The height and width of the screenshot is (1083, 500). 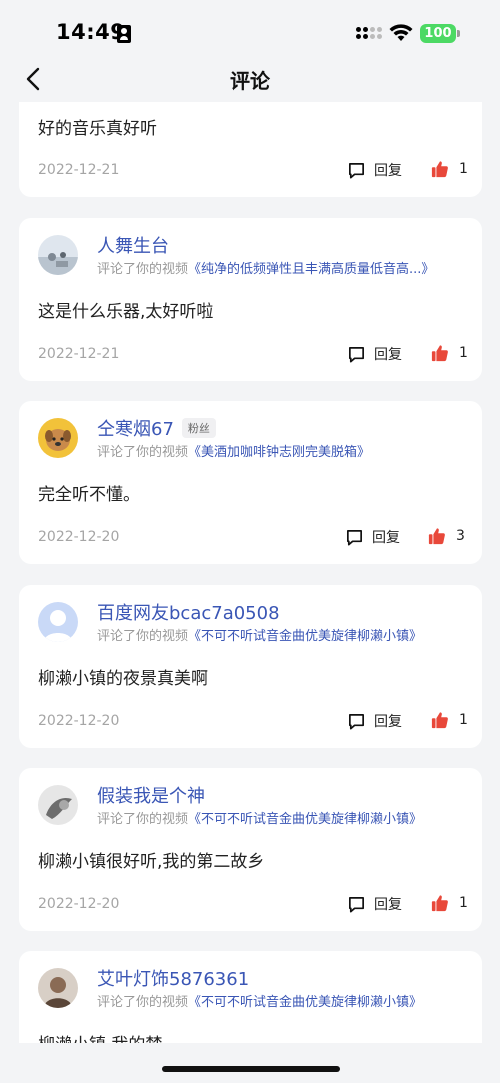 I want to click on page-title: 评论, so click(x=250, y=81).